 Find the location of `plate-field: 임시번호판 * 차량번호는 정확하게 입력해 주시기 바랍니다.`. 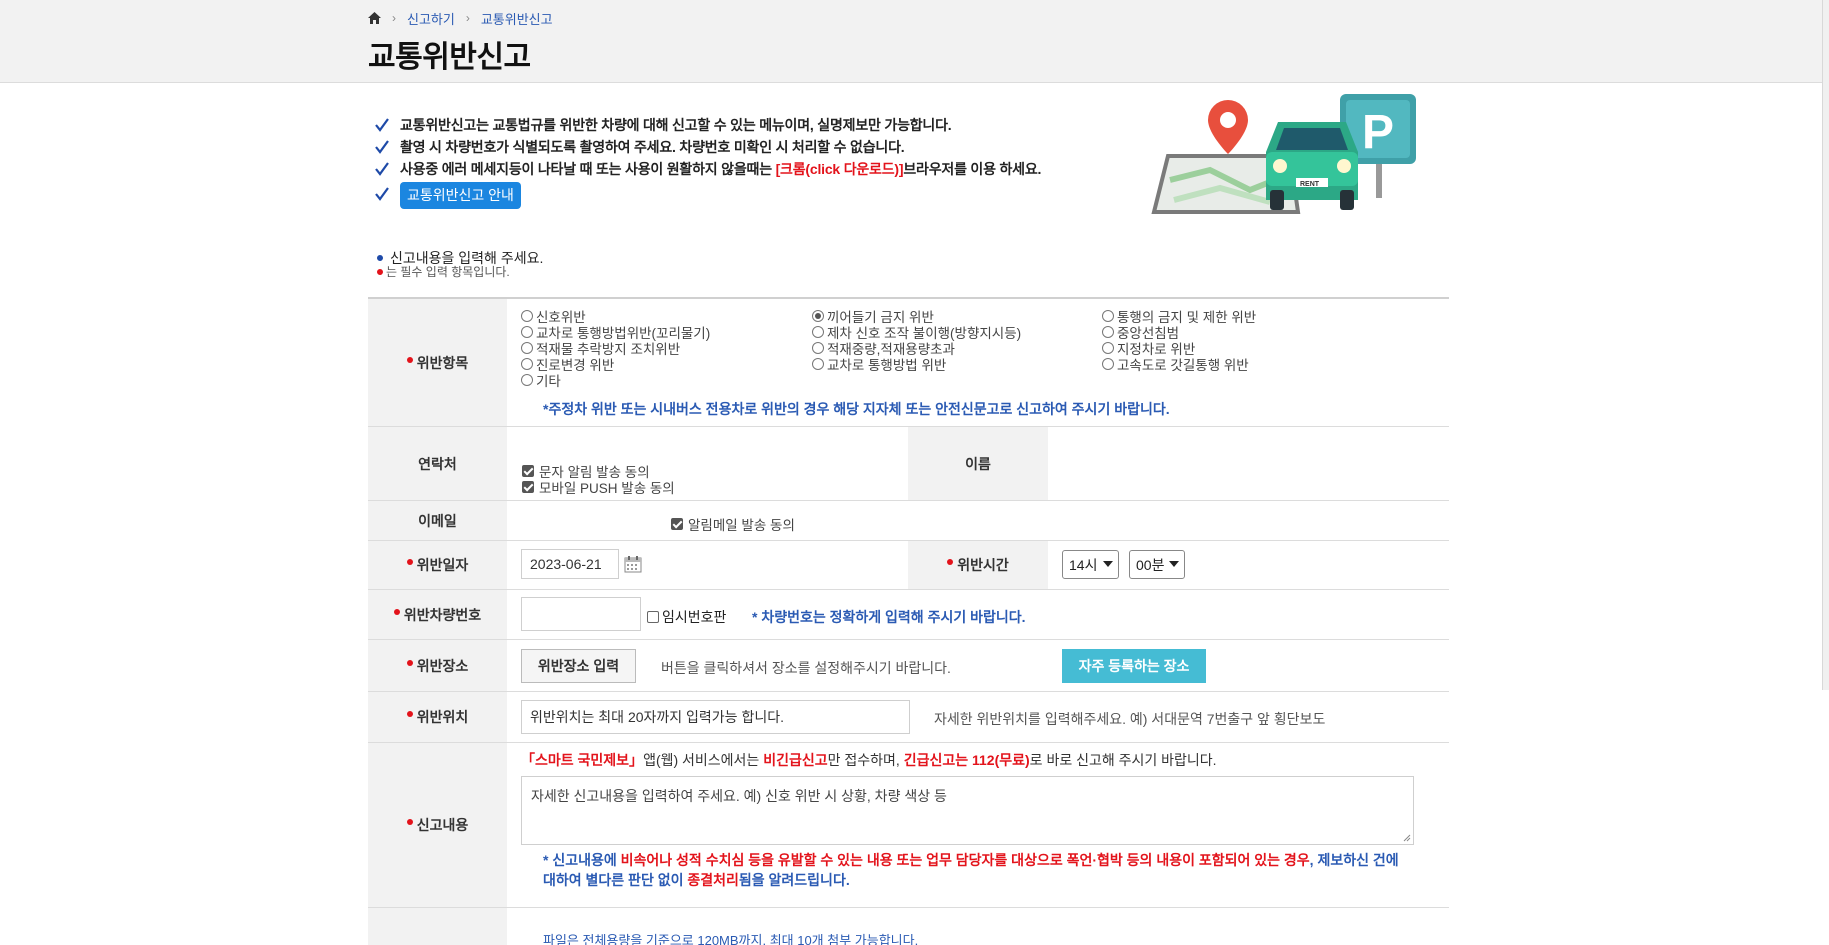

plate-field: 임시번호판 * 차량번호는 정확하게 입력해 주시기 바랍니다. is located at coordinates (978, 614).